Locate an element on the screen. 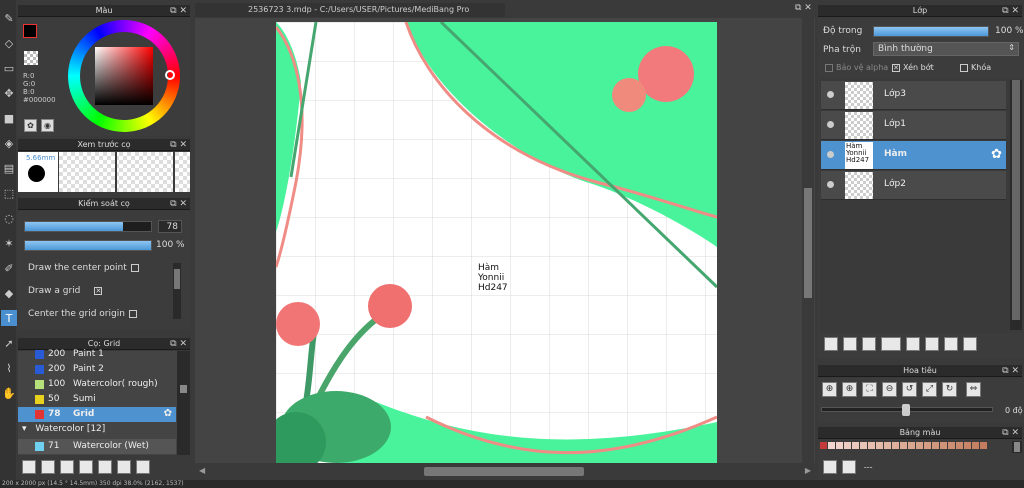  new-folder-icon is located at coordinates (913, 344).